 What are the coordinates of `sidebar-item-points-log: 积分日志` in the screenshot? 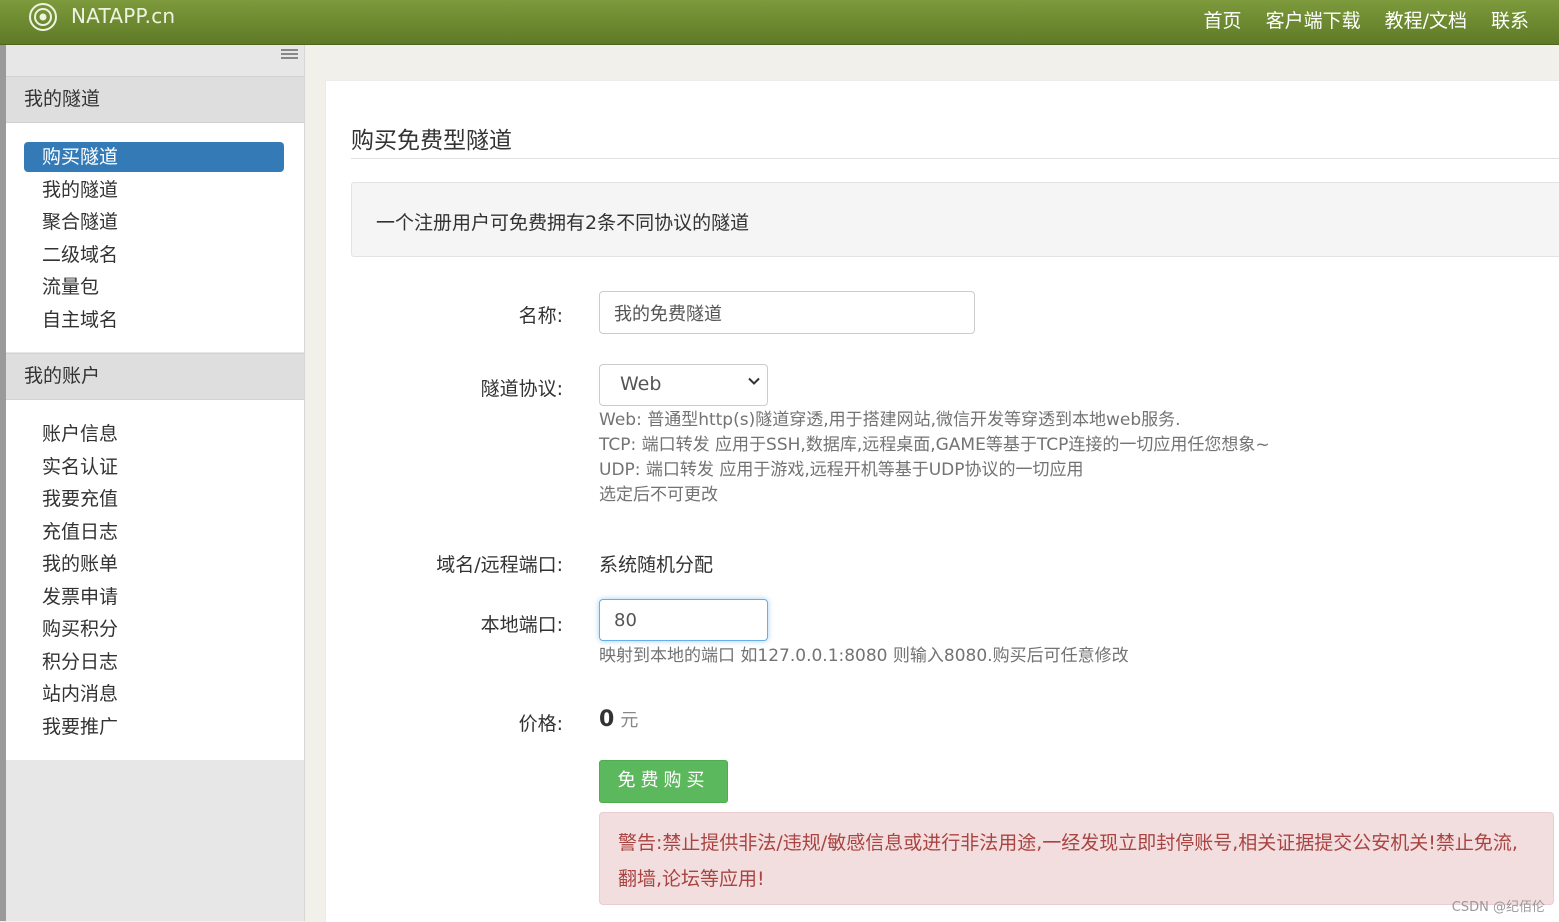 It's located at (154, 662).